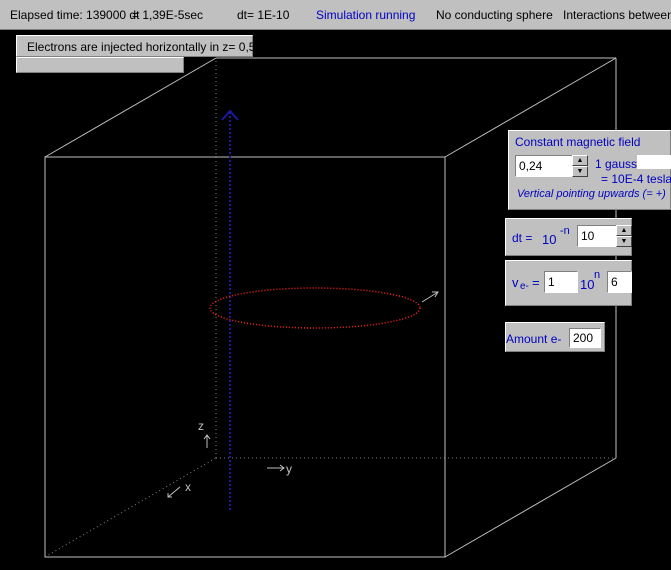  I want to click on velocity-label: v, so click(515, 282).